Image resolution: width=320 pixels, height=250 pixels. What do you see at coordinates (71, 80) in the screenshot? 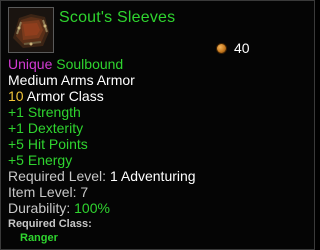
I see `item-type: Medium Arms Armor` at bounding box center [71, 80].